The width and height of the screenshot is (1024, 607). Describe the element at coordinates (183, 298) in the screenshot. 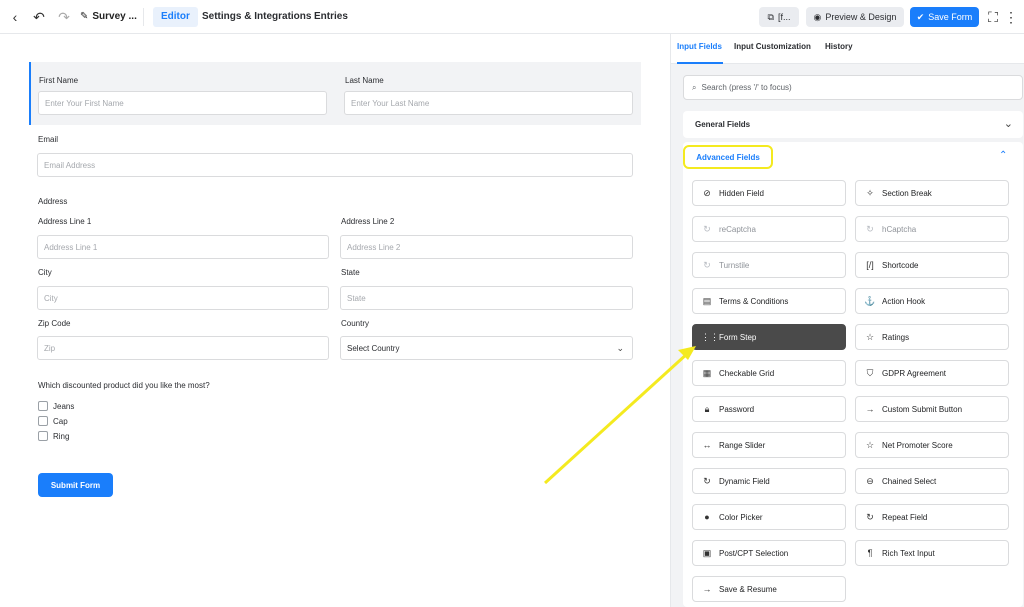

I see `city-input: City` at that location.